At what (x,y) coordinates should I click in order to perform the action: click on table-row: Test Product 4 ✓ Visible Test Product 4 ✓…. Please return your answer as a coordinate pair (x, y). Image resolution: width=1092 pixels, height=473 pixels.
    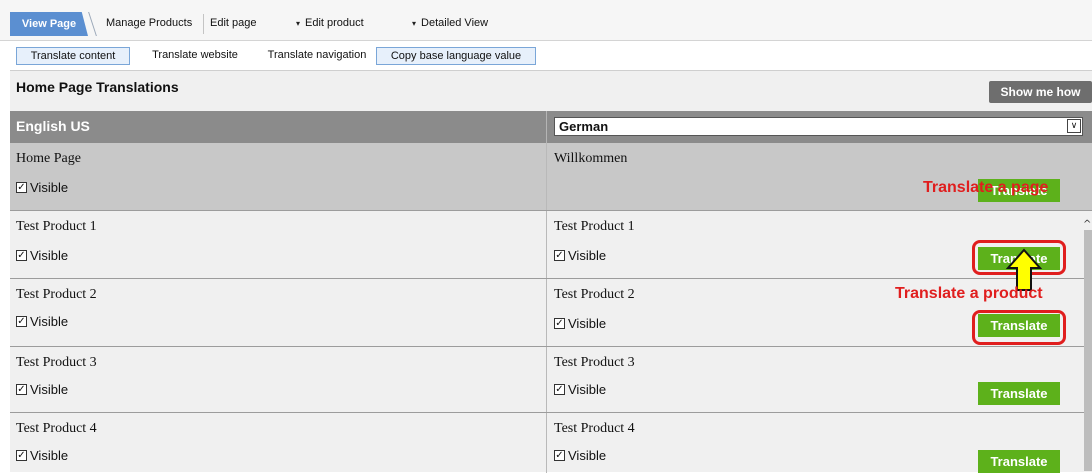
    Looking at the image, I should click on (551, 443).